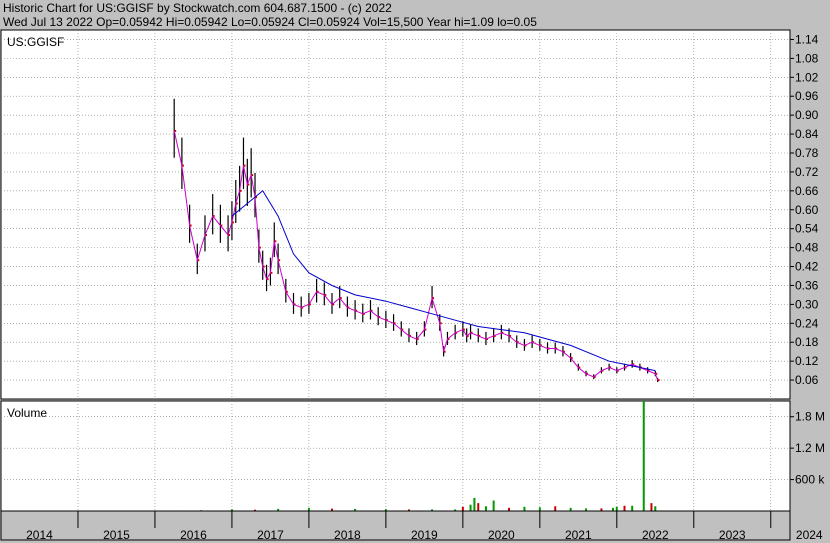 The width and height of the screenshot is (830, 543). Describe the element at coordinates (655, 535) in the screenshot. I see `year-label: 2022` at that location.